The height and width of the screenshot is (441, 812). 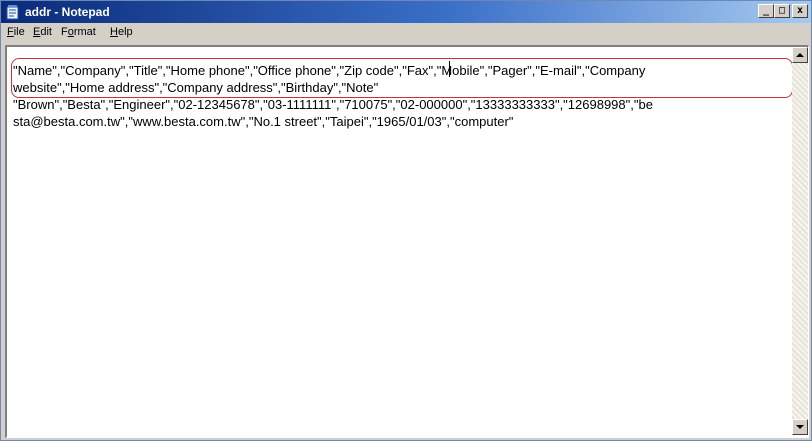 I want to click on menu-file: File, so click(x=16, y=32).